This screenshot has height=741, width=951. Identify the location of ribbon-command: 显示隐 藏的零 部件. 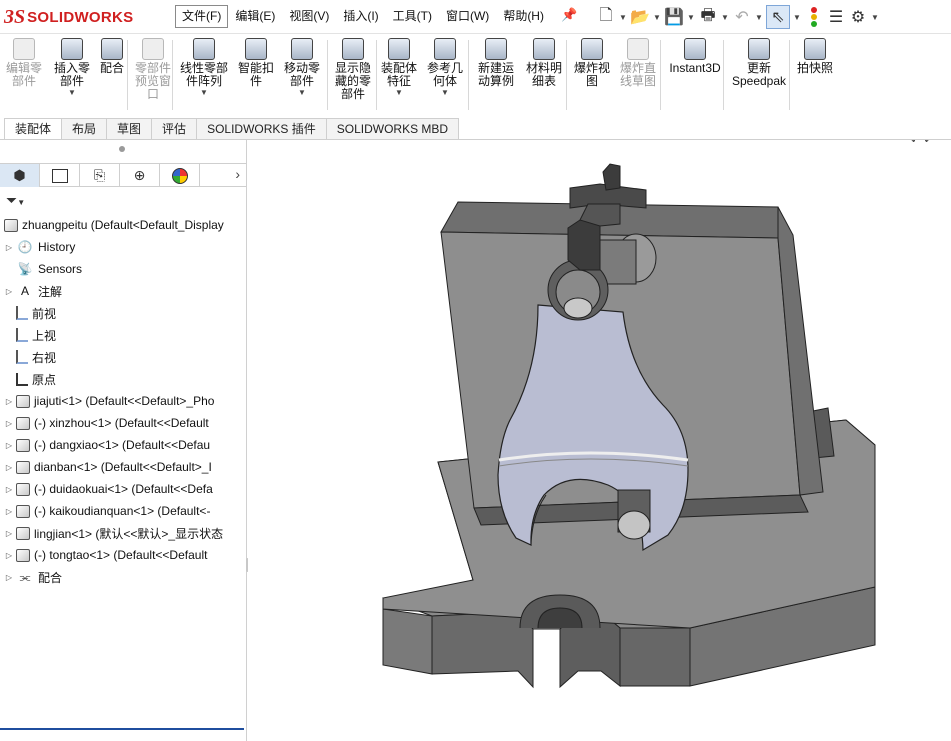
(353, 76).